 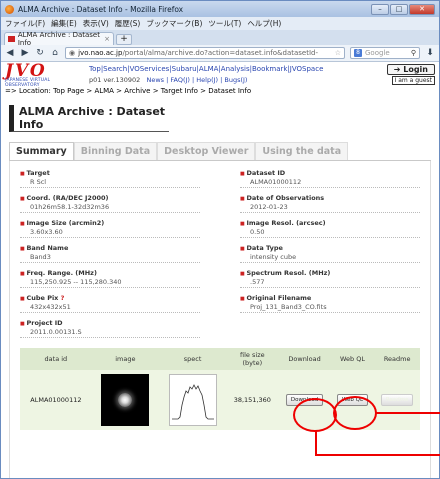 I want to click on field-value: R Scl, so click(x=110, y=182).